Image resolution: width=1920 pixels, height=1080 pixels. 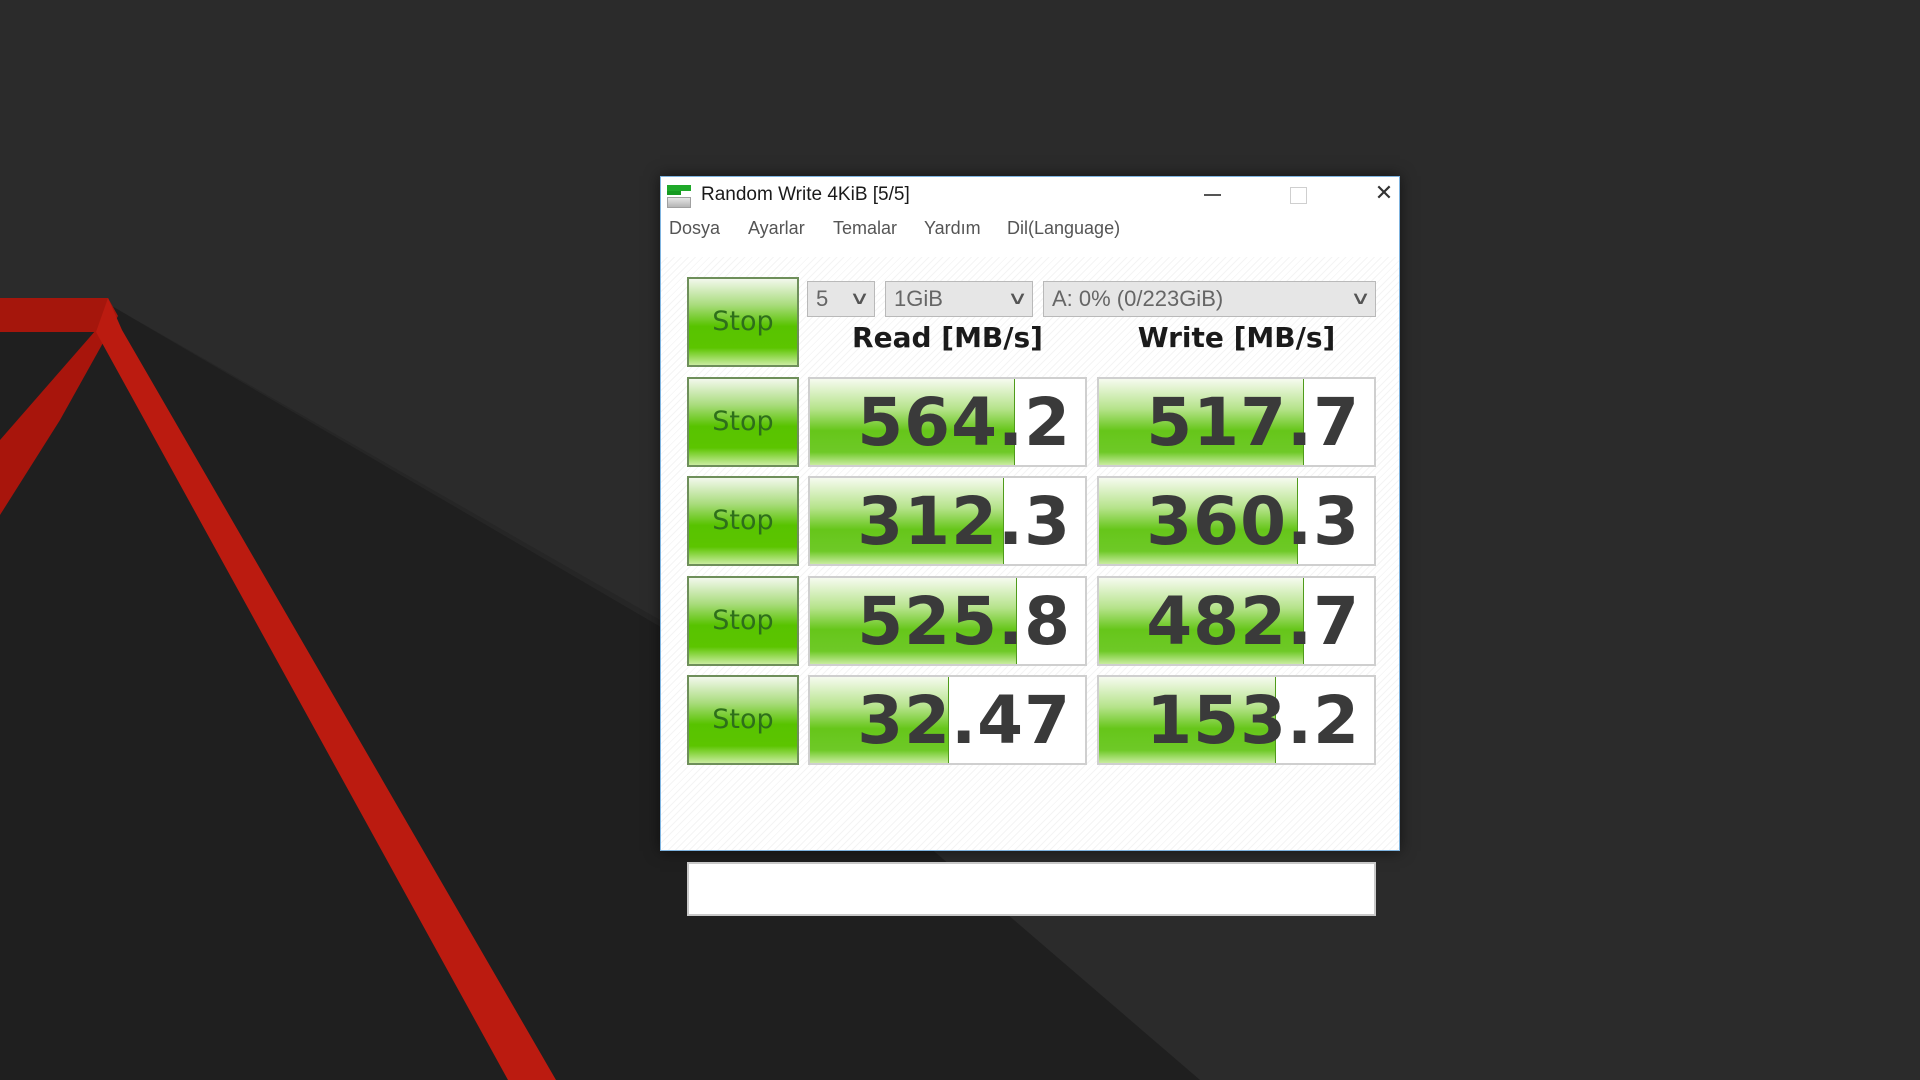 I want to click on write-result-cell-4: 153.2, so click(x=1236, y=720).